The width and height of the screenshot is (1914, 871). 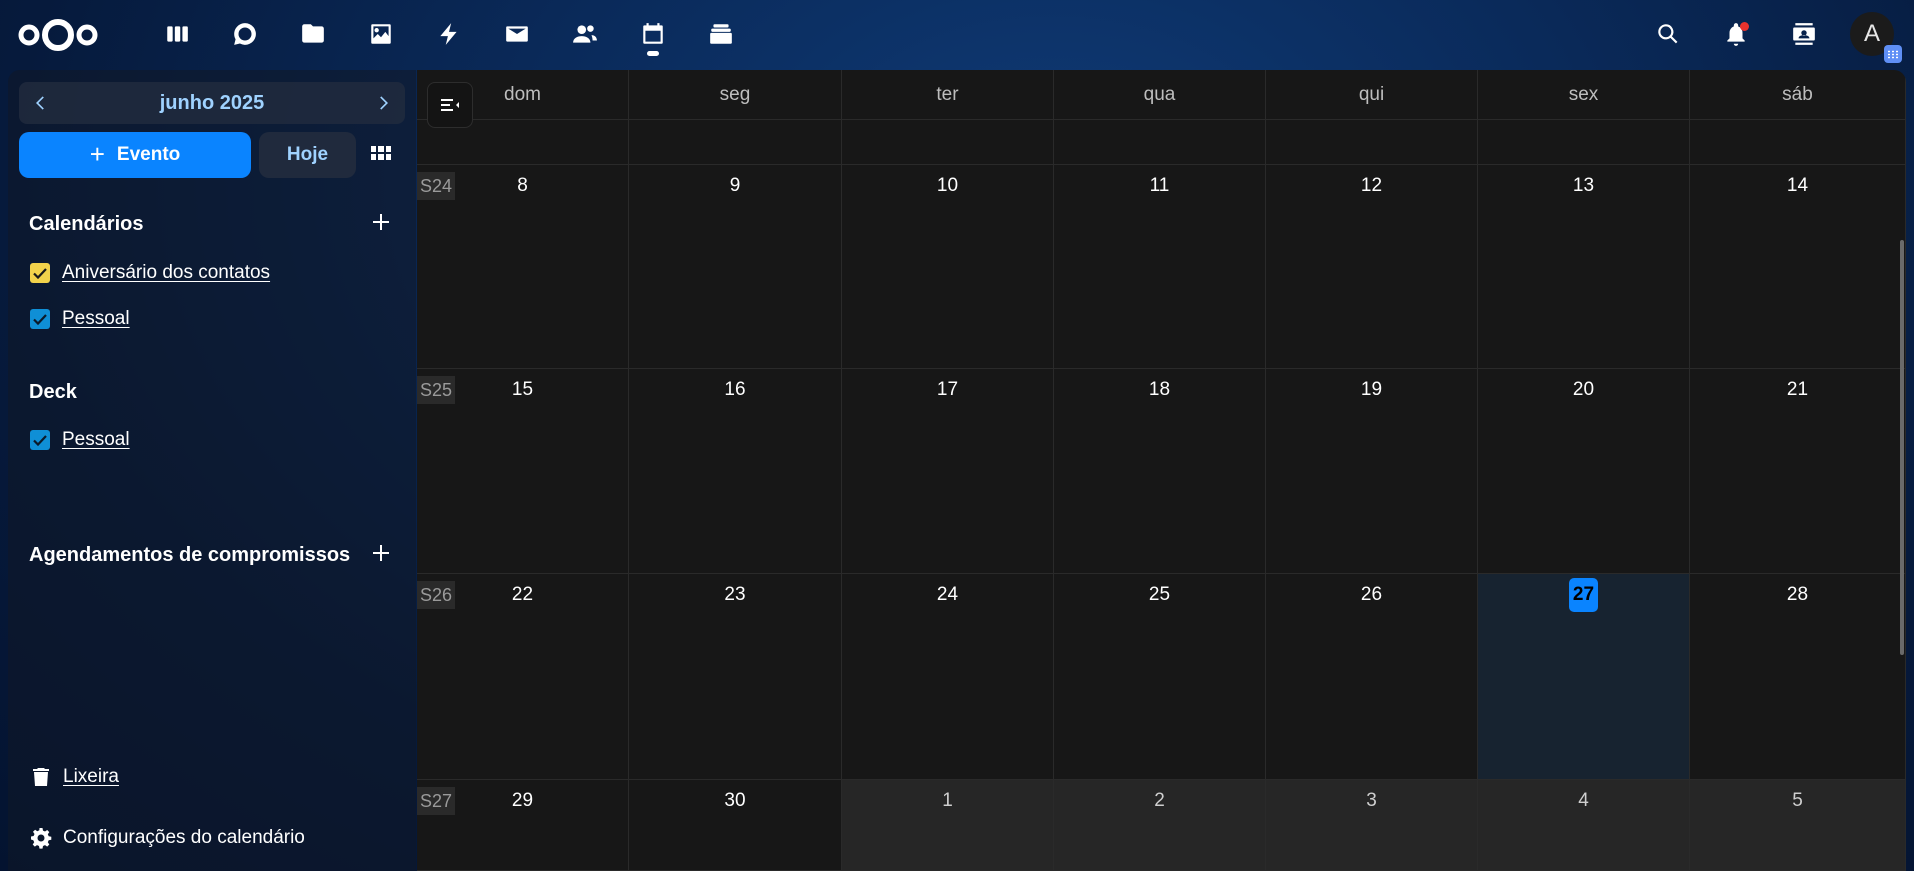 I want to click on current-month: junho 2025, so click(x=212, y=103).